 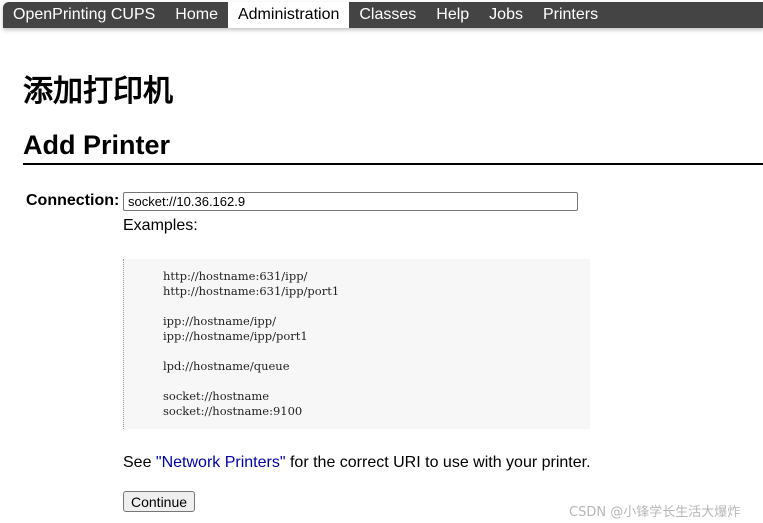 I want to click on examples-label: Examples:, so click(x=160, y=225).